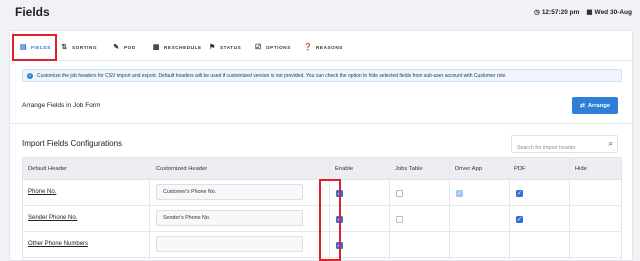  I want to click on search-icon: ⌕, so click(611, 144).